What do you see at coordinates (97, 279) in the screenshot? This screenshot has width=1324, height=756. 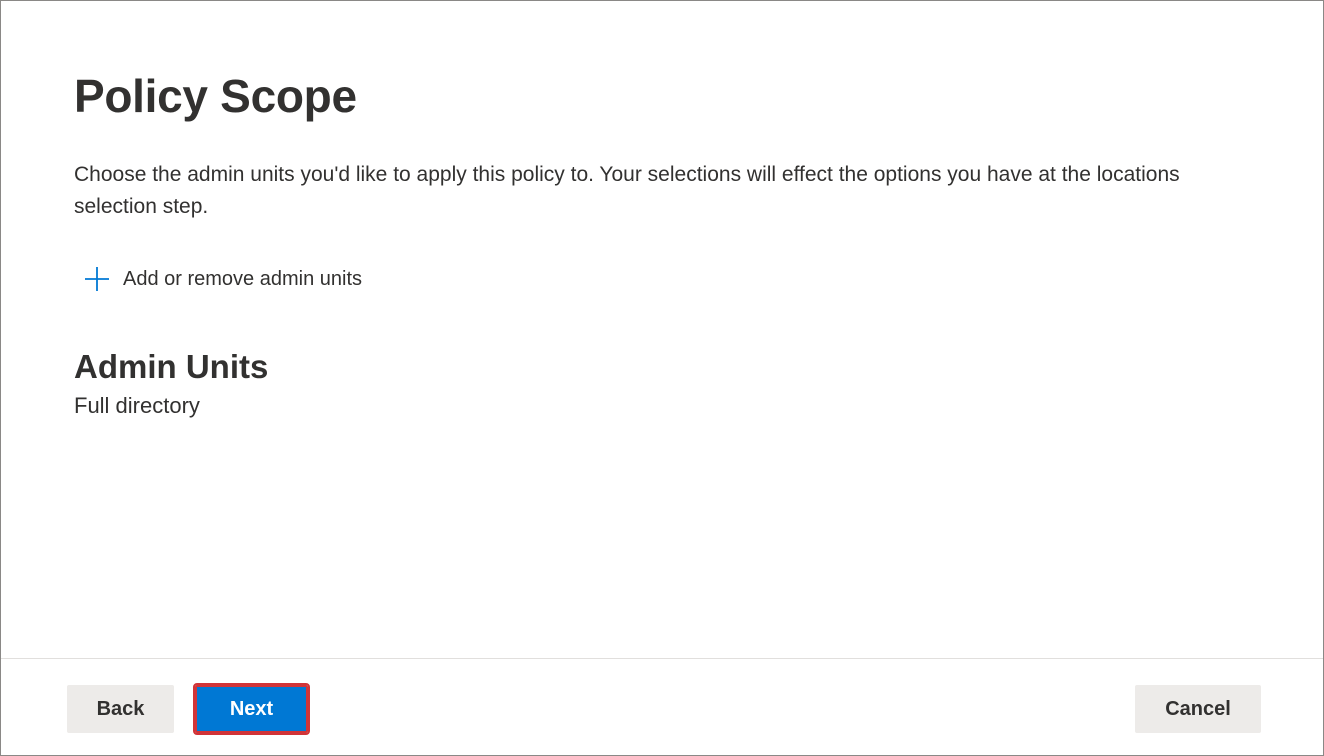 I see `plus-icon` at bounding box center [97, 279].